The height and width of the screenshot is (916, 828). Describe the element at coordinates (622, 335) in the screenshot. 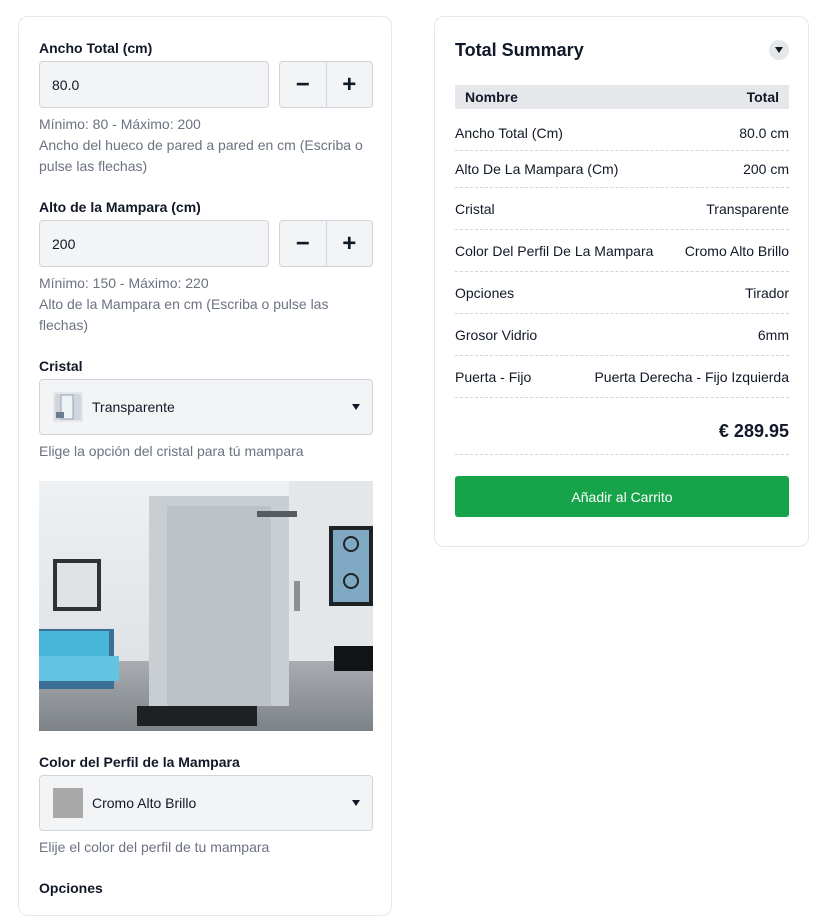

I see `table-row: Grosor Vidrio 6mm` at that location.